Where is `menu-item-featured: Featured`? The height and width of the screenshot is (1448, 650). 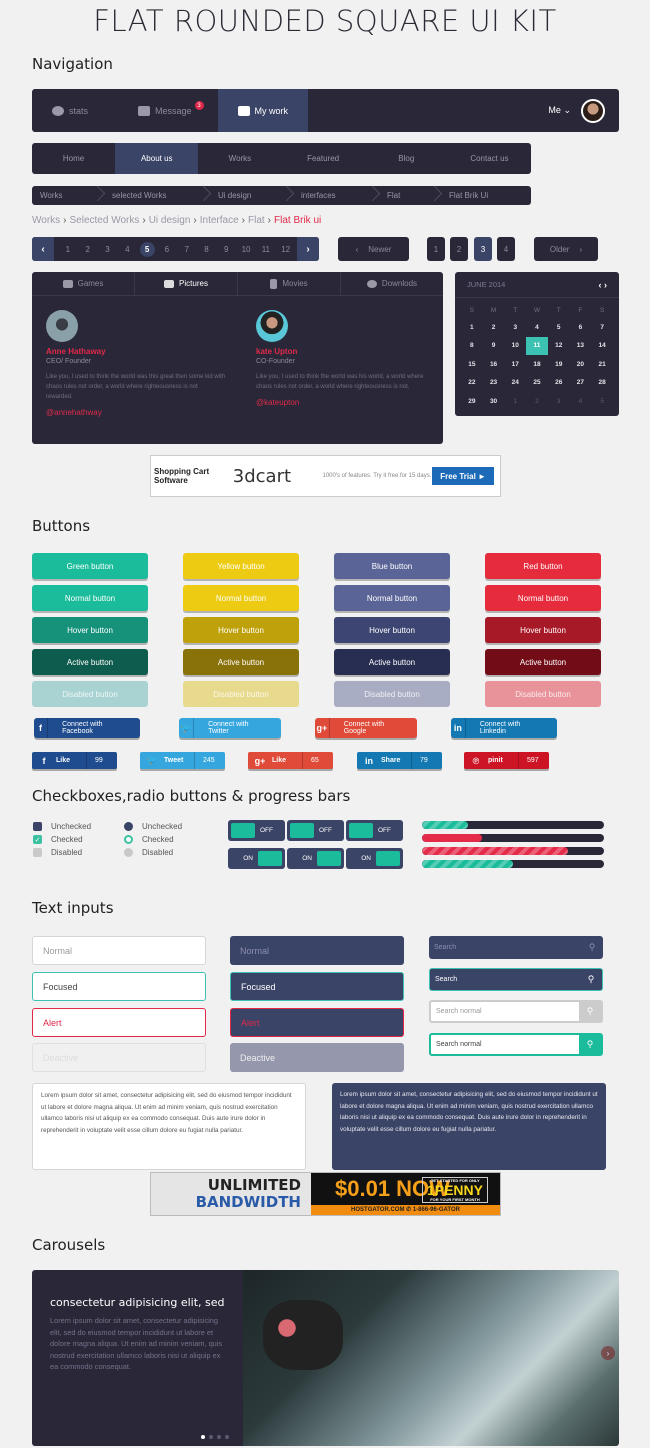
menu-item-featured: Featured is located at coordinates (323, 158).